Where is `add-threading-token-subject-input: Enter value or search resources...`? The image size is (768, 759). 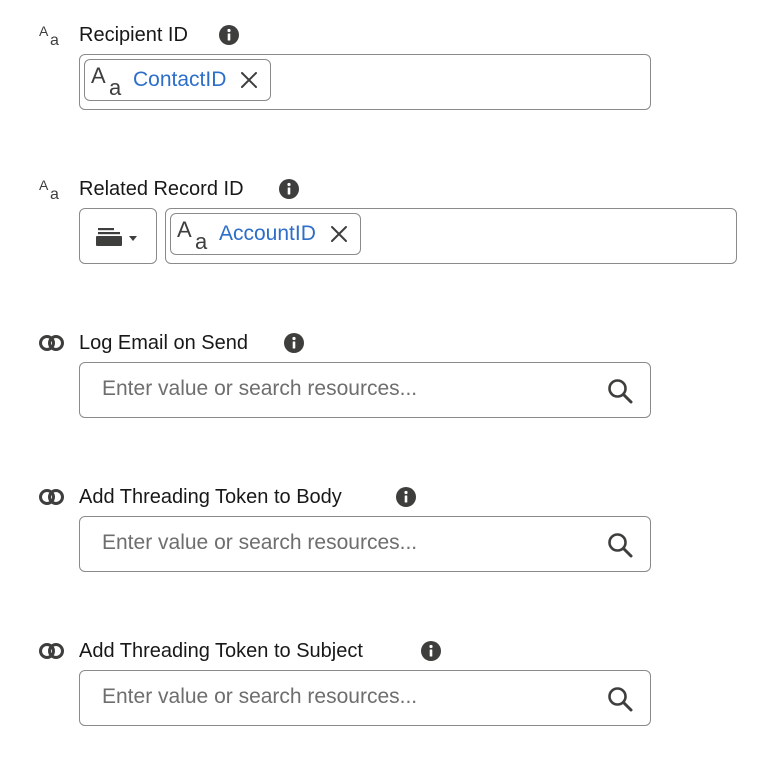 add-threading-token-subject-input: Enter value or search resources... is located at coordinates (365, 698).